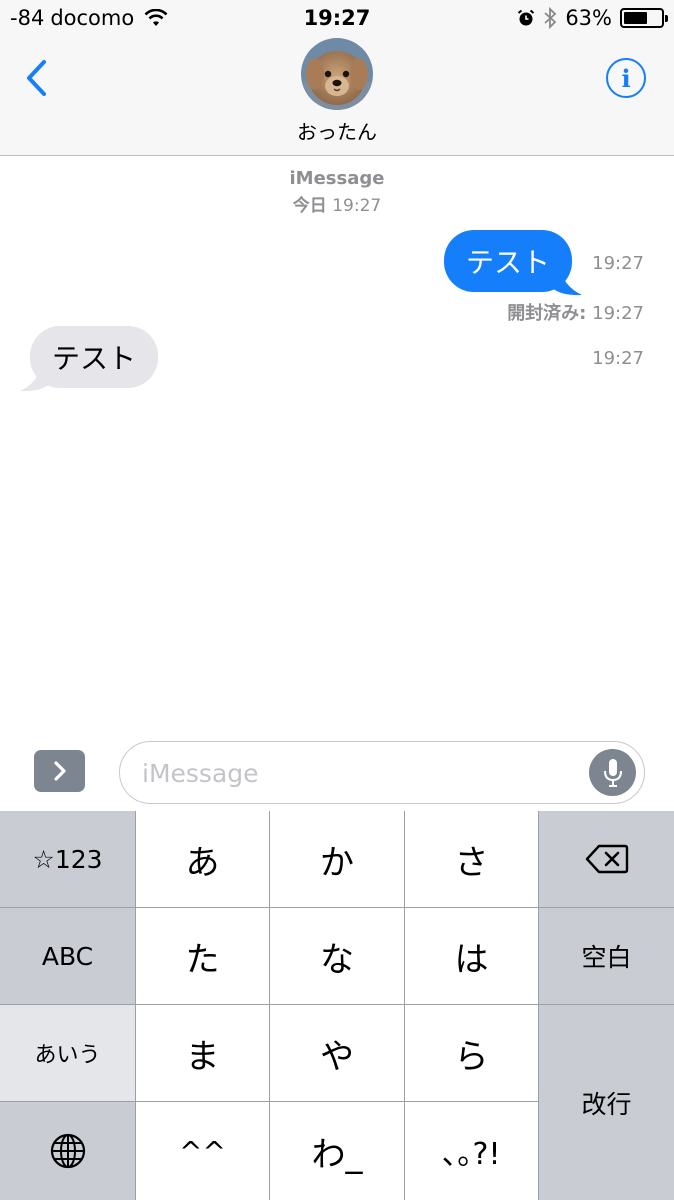  What do you see at coordinates (337, 1151) in the screenshot?
I see `key-wa: わ_` at bounding box center [337, 1151].